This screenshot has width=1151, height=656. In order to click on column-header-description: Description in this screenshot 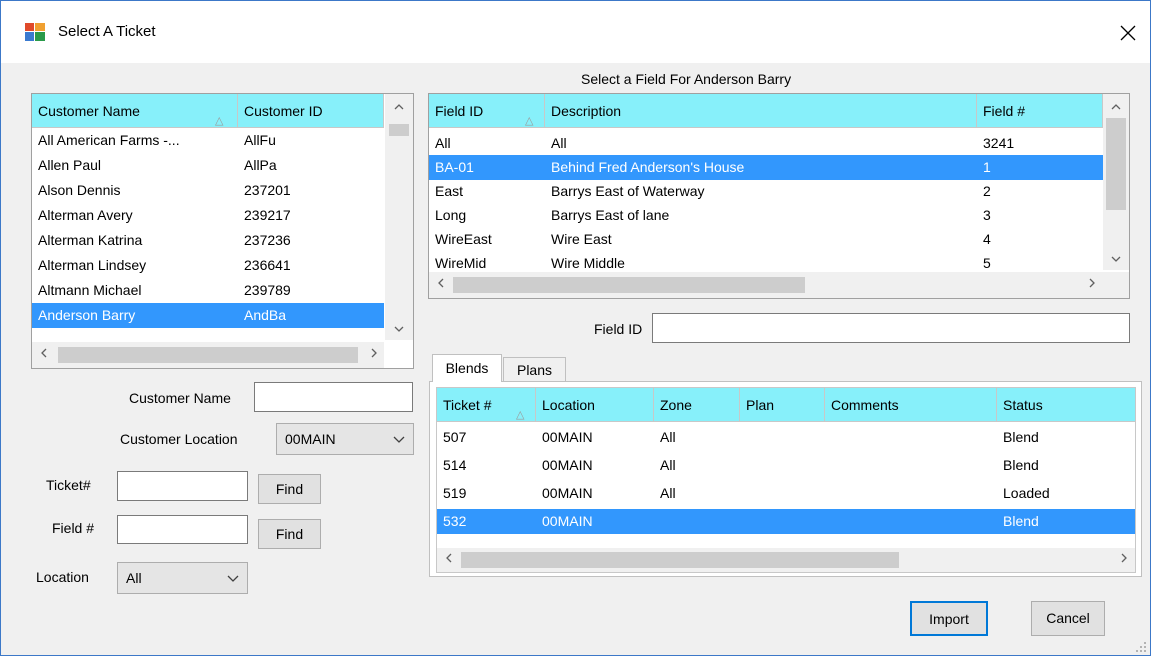, I will do `click(761, 111)`.